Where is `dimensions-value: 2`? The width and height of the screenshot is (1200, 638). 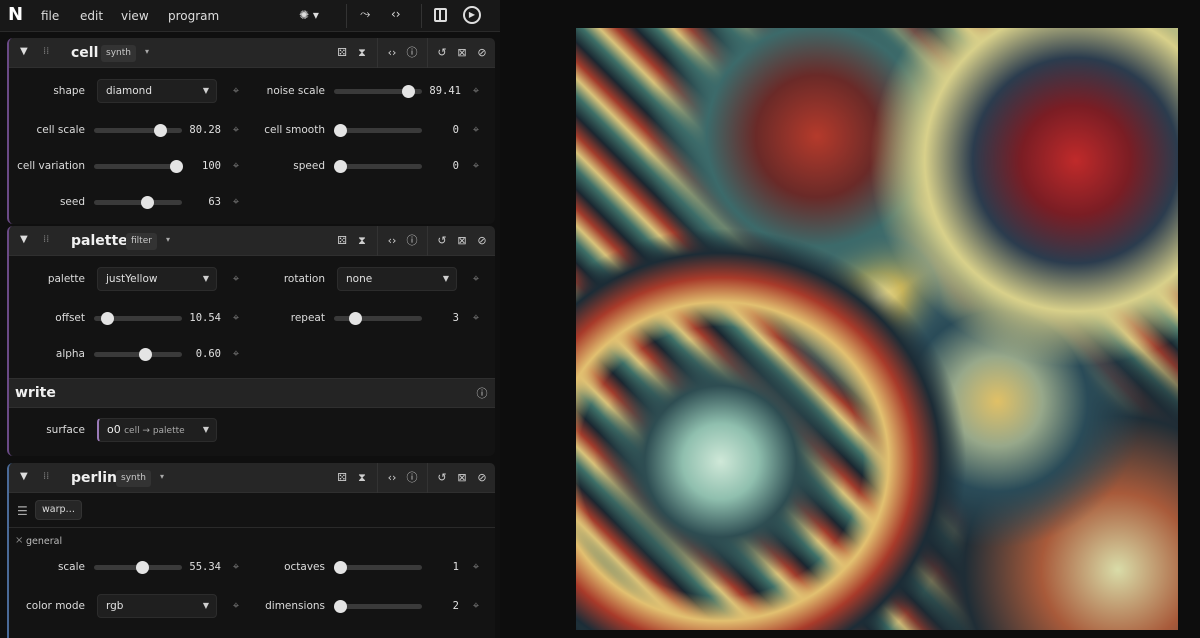 dimensions-value: 2 is located at coordinates (455, 606).